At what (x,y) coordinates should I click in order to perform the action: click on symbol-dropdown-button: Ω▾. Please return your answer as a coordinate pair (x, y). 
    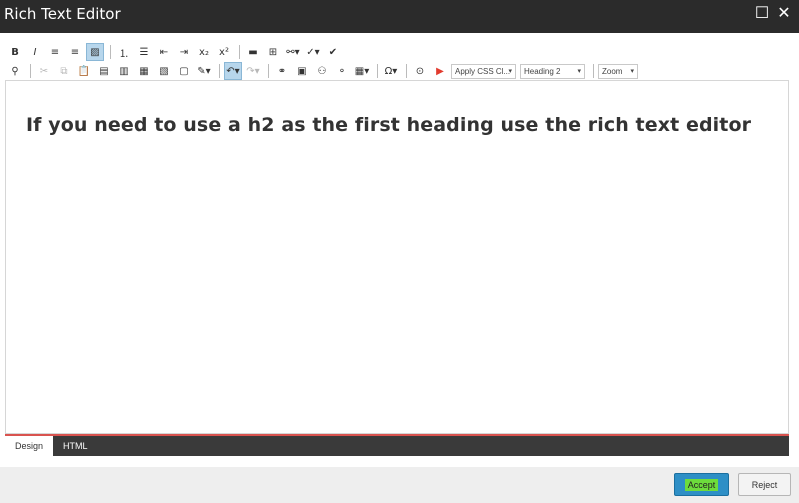
    Looking at the image, I should click on (391, 71).